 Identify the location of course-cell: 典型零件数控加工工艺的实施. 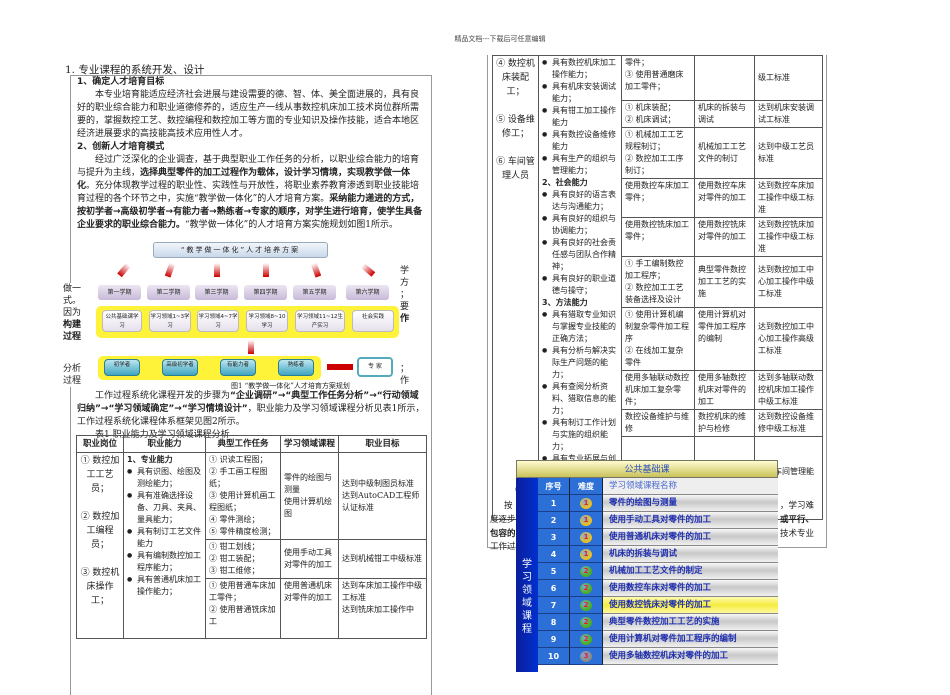
(724, 282).